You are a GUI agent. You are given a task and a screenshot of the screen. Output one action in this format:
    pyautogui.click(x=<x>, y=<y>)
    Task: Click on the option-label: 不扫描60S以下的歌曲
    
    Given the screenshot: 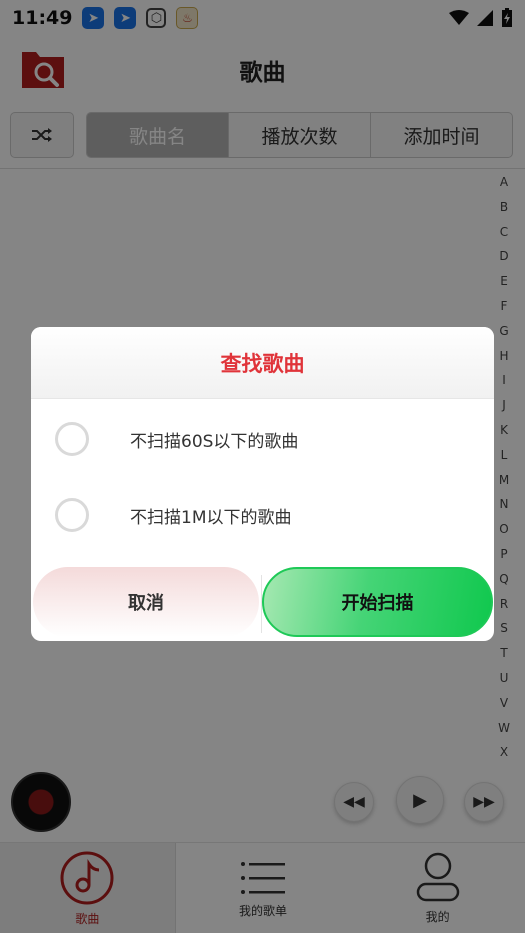 What is the action you would take?
    pyautogui.click(x=214, y=441)
    